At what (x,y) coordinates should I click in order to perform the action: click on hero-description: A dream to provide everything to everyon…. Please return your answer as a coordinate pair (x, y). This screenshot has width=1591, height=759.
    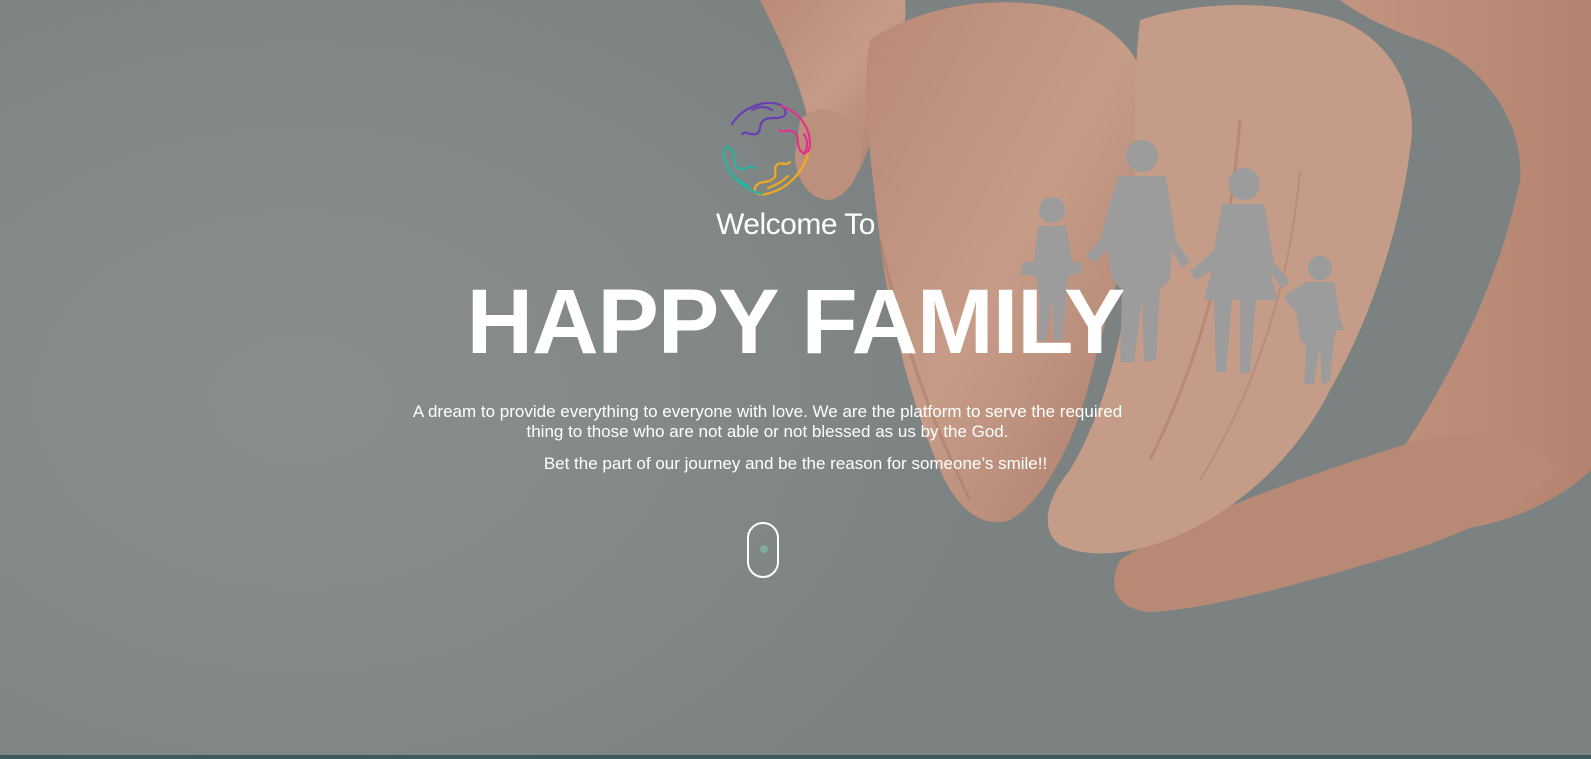
    Looking at the image, I should click on (767, 421).